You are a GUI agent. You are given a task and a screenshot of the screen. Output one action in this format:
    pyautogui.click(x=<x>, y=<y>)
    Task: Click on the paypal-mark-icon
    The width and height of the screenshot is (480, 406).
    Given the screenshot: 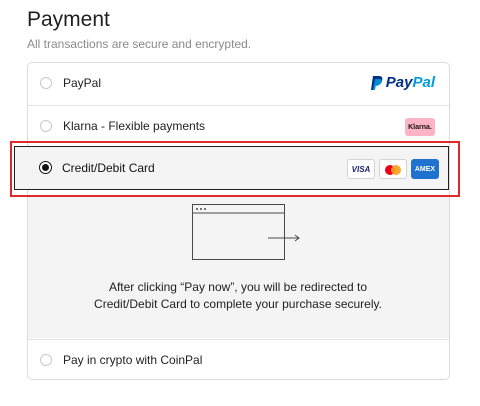 What is the action you would take?
    pyautogui.click(x=376, y=82)
    